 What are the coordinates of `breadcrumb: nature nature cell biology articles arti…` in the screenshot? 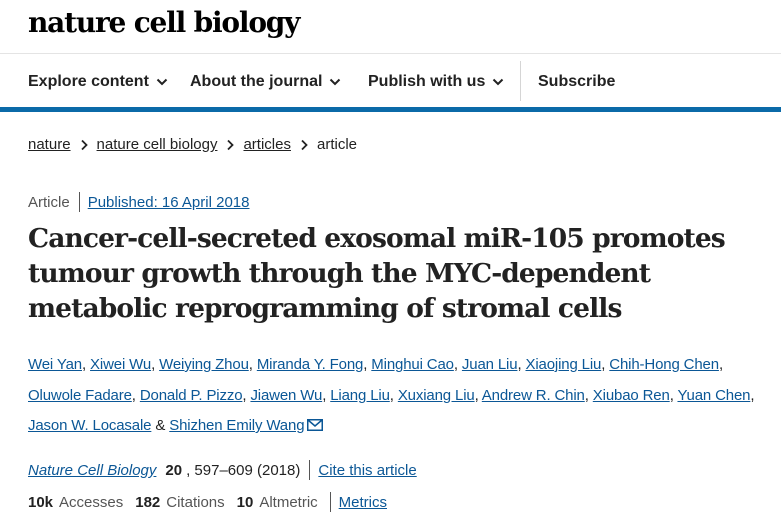 It's located at (192, 144).